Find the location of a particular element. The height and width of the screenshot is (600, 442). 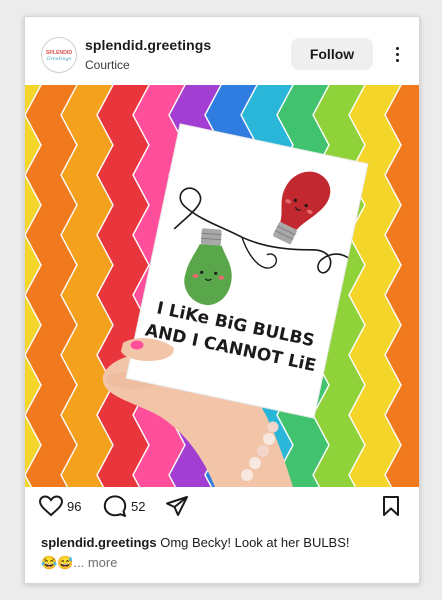

heart-icon is located at coordinates (51, 506).